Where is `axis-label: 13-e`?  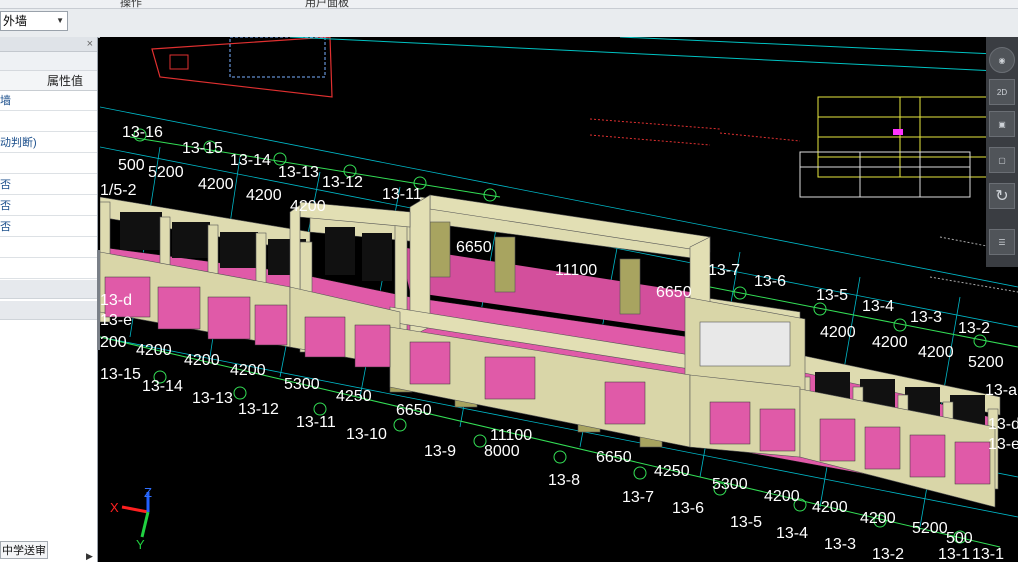 axis-label: 13-e is located at coordinates (1003, 444).